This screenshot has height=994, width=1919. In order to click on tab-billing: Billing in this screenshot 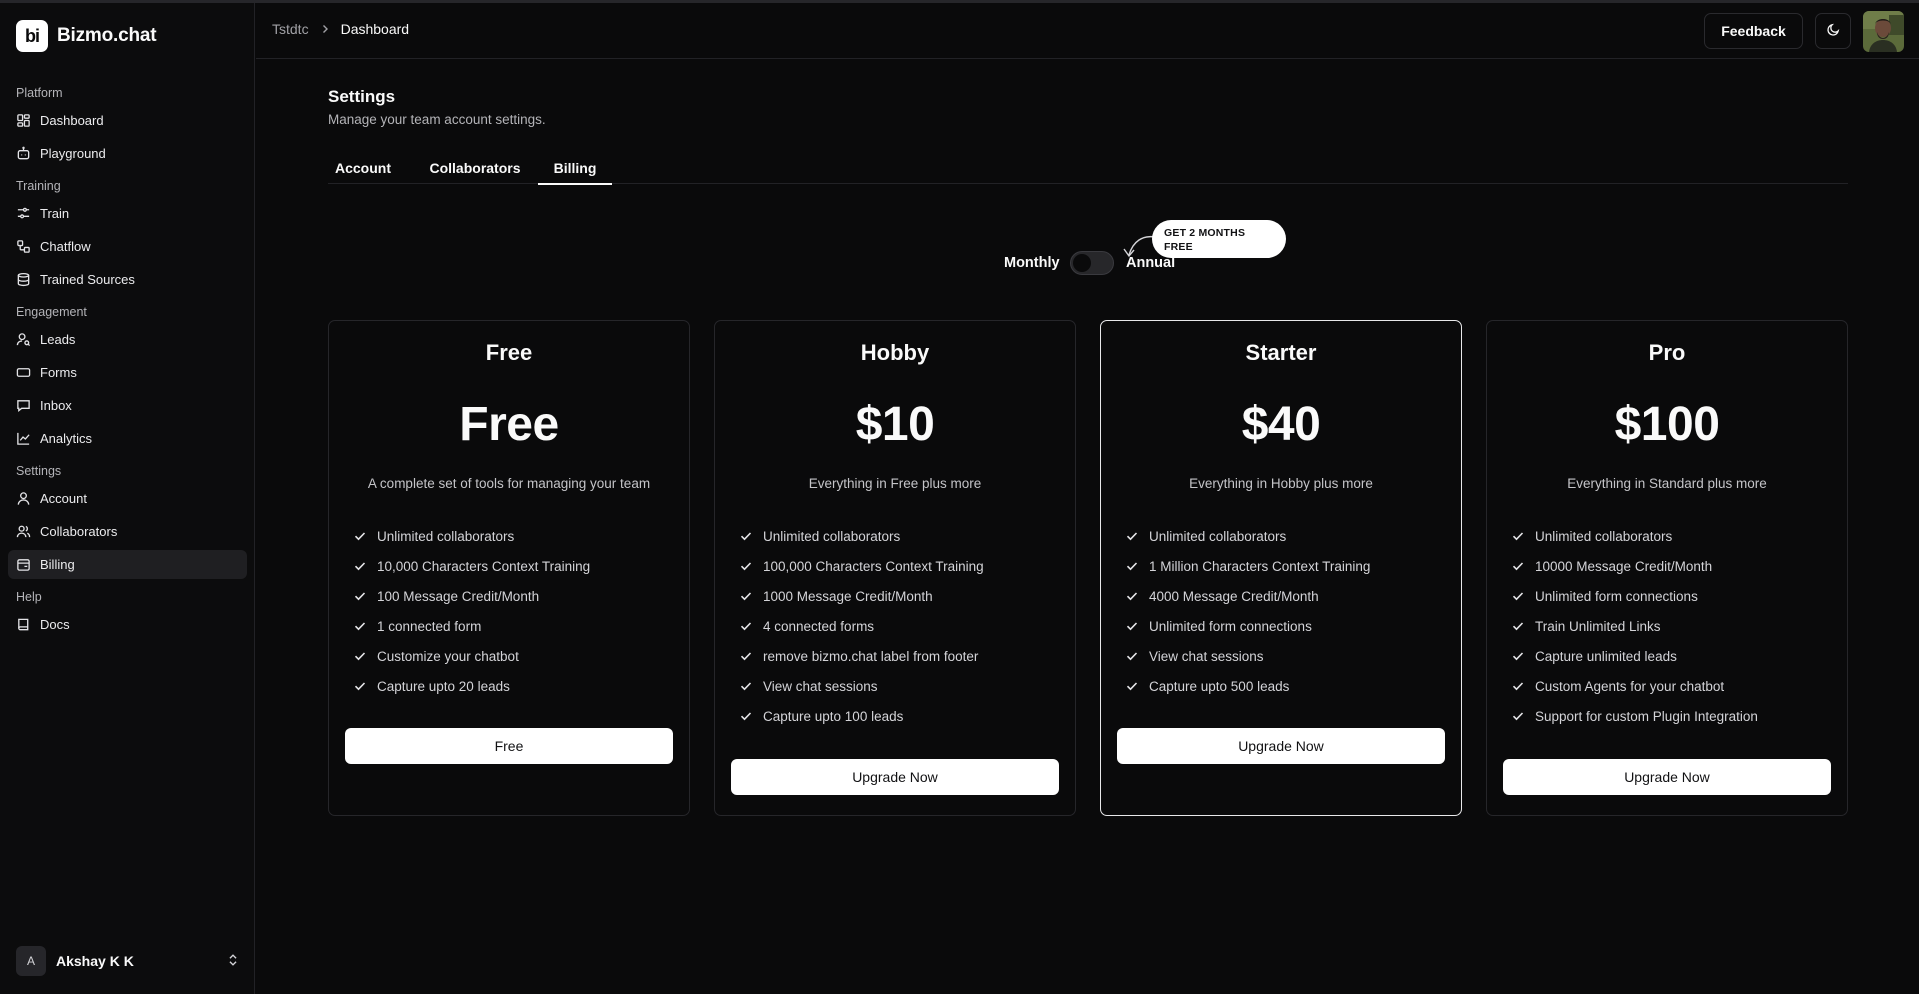, I will do `click(575, 168)`.